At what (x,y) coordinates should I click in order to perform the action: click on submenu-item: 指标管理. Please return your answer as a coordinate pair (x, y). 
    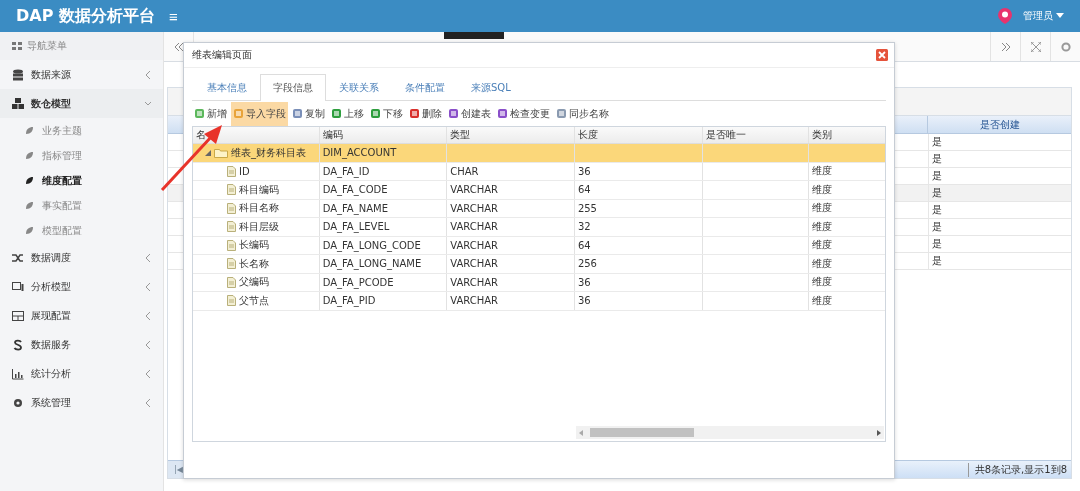
    Looking at the image, I should click on (81, 155).